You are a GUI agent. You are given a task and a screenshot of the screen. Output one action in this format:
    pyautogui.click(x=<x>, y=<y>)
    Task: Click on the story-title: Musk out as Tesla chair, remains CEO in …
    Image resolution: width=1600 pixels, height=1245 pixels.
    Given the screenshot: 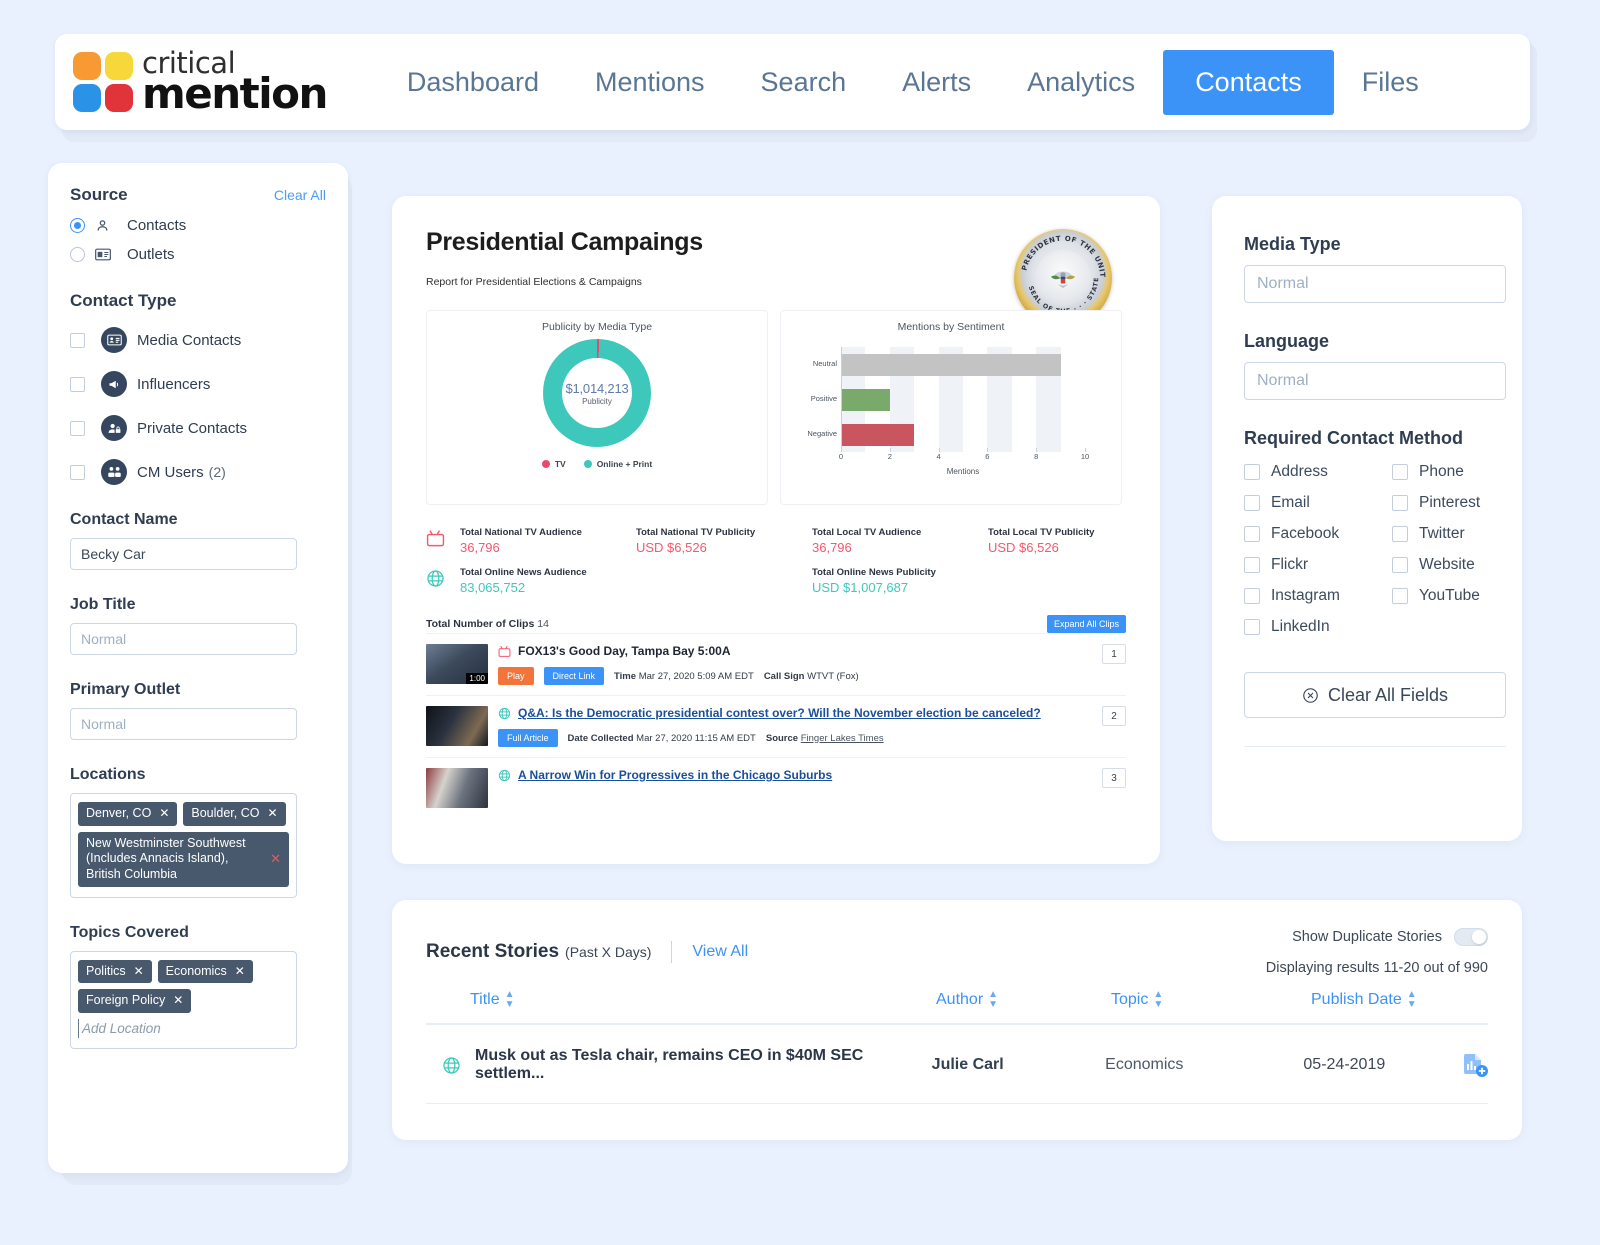 What is the action you would take?
    pyautogui.click(x=703, y=1065)
    